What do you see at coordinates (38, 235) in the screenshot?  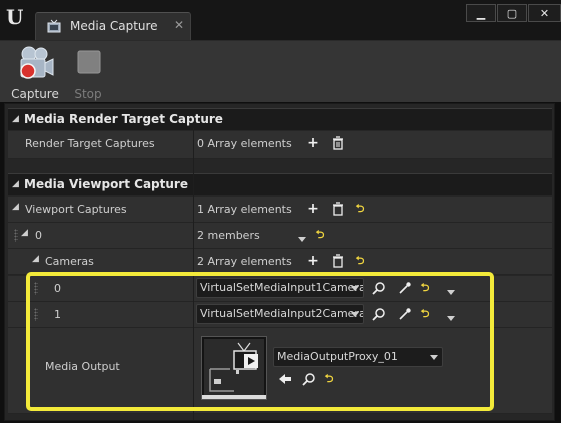 I see `item-0-label: 0` at bounding box center [38, 235].